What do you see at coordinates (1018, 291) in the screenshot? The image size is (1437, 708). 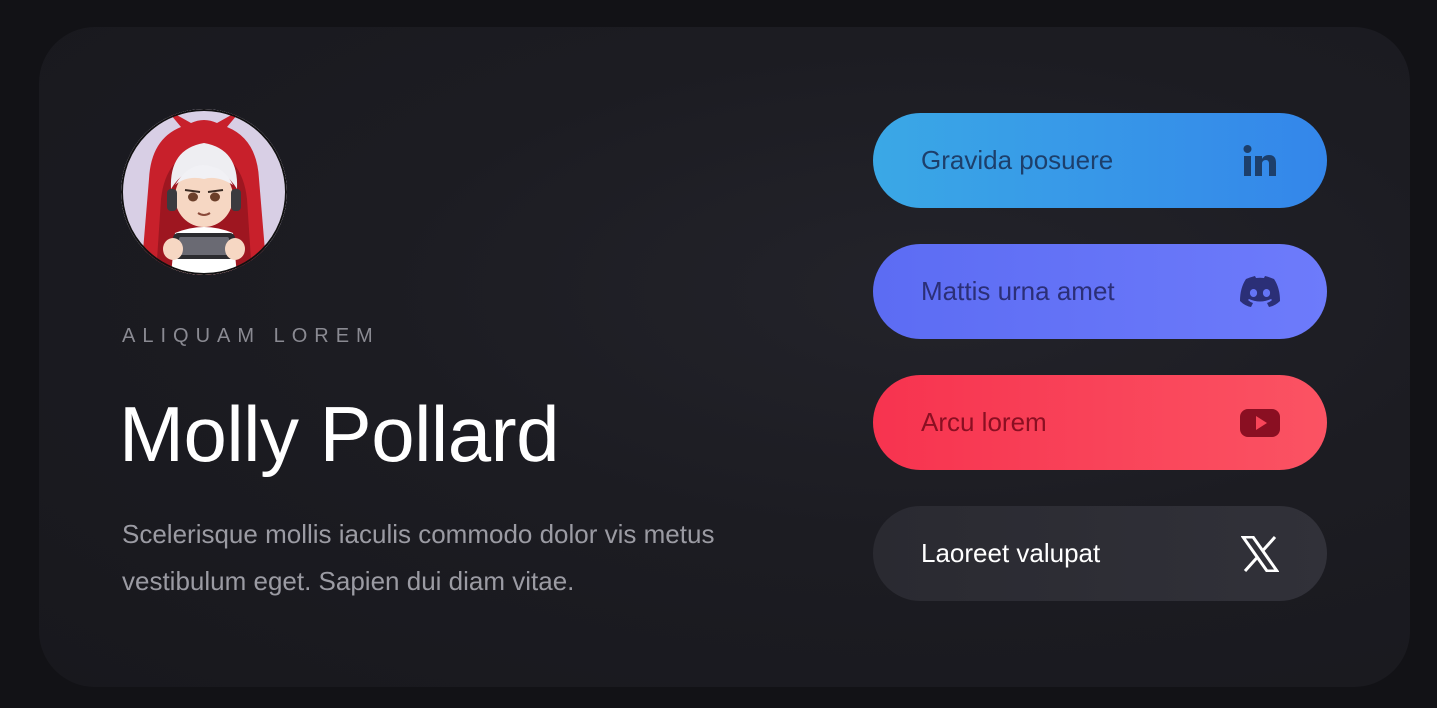 I see `link-label: Mattis urna amet` at bounding box center [1018, 291].